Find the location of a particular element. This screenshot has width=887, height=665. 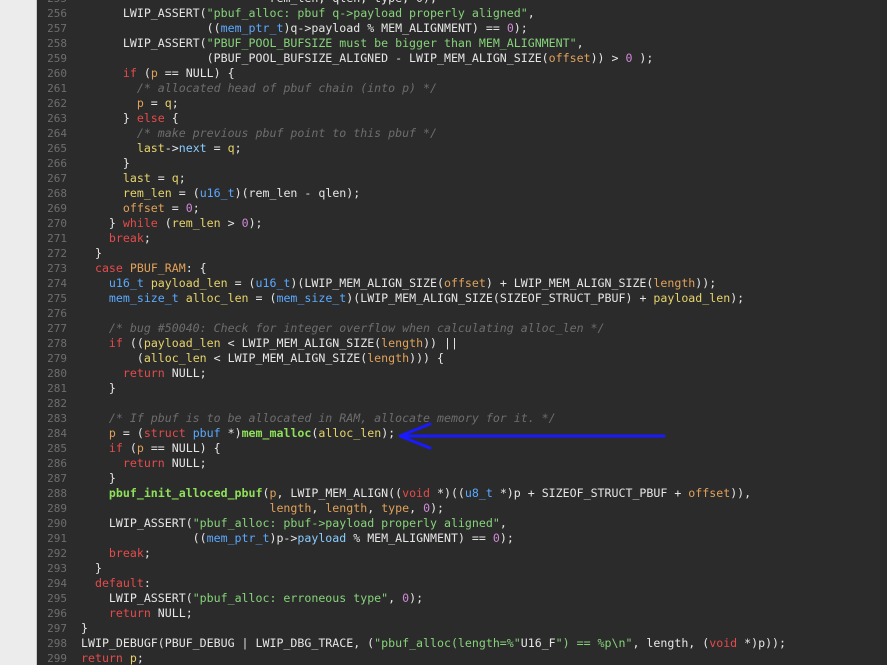

code-token: else is located at coordinates (150, 118).